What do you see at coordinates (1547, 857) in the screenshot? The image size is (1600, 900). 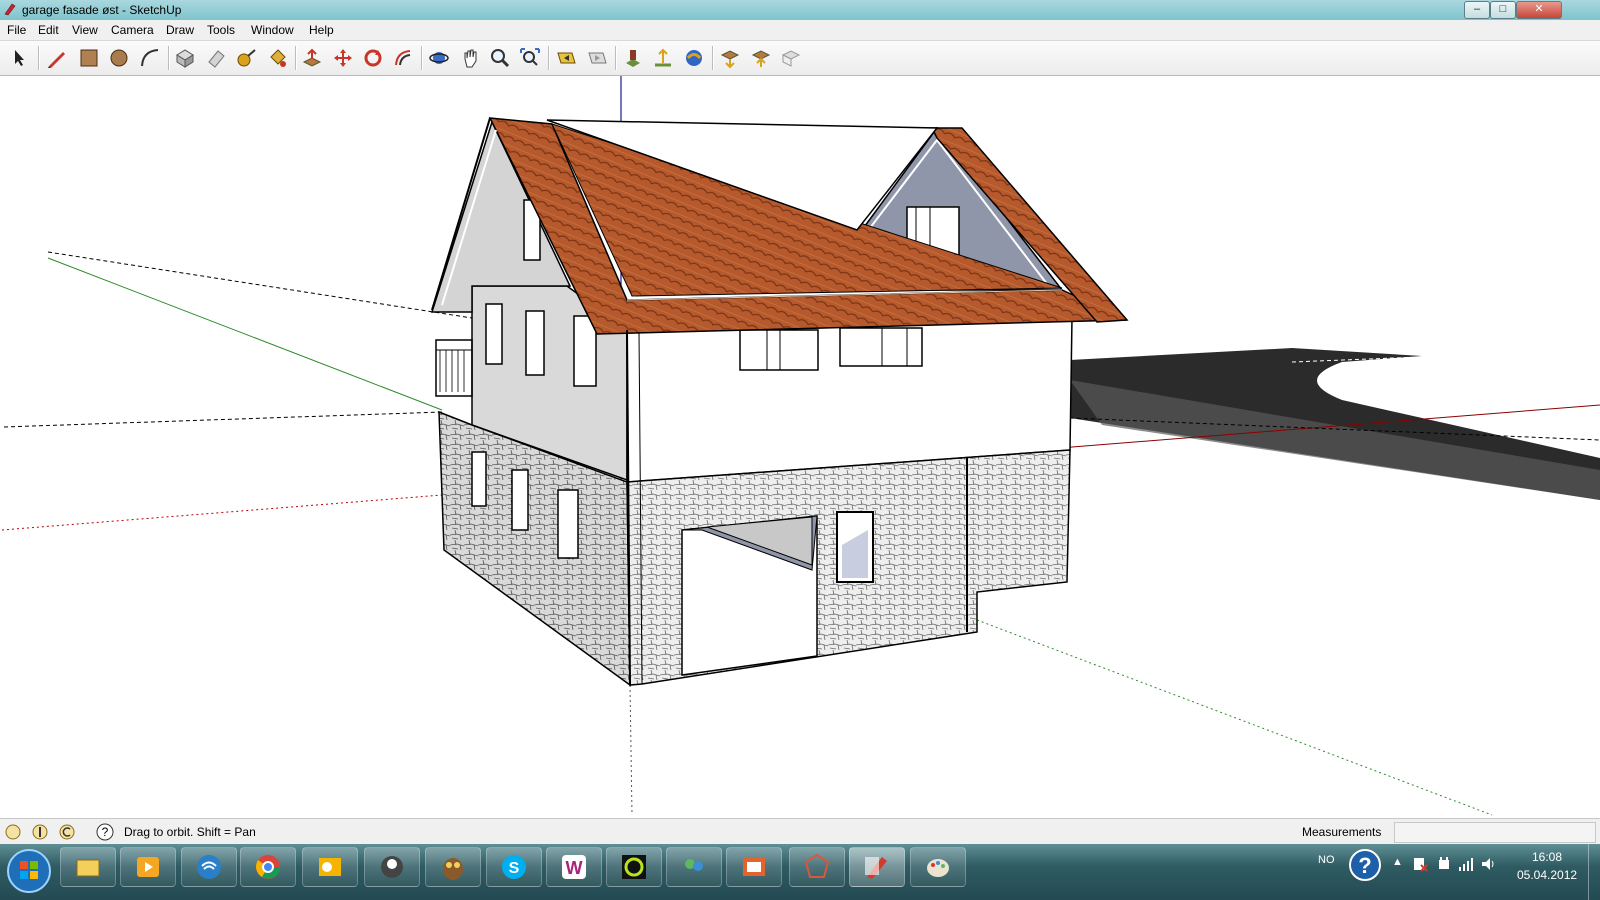 I see `clock-time: 16:08` at bounding box center [1547, 857].